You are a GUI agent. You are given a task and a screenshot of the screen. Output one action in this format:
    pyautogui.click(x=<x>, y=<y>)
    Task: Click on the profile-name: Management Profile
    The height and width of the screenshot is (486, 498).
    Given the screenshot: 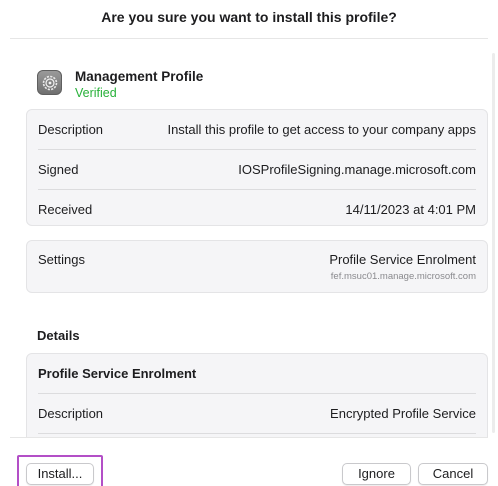 What is the action you would take?
    pyautogui.click(x=139, y=76)
    